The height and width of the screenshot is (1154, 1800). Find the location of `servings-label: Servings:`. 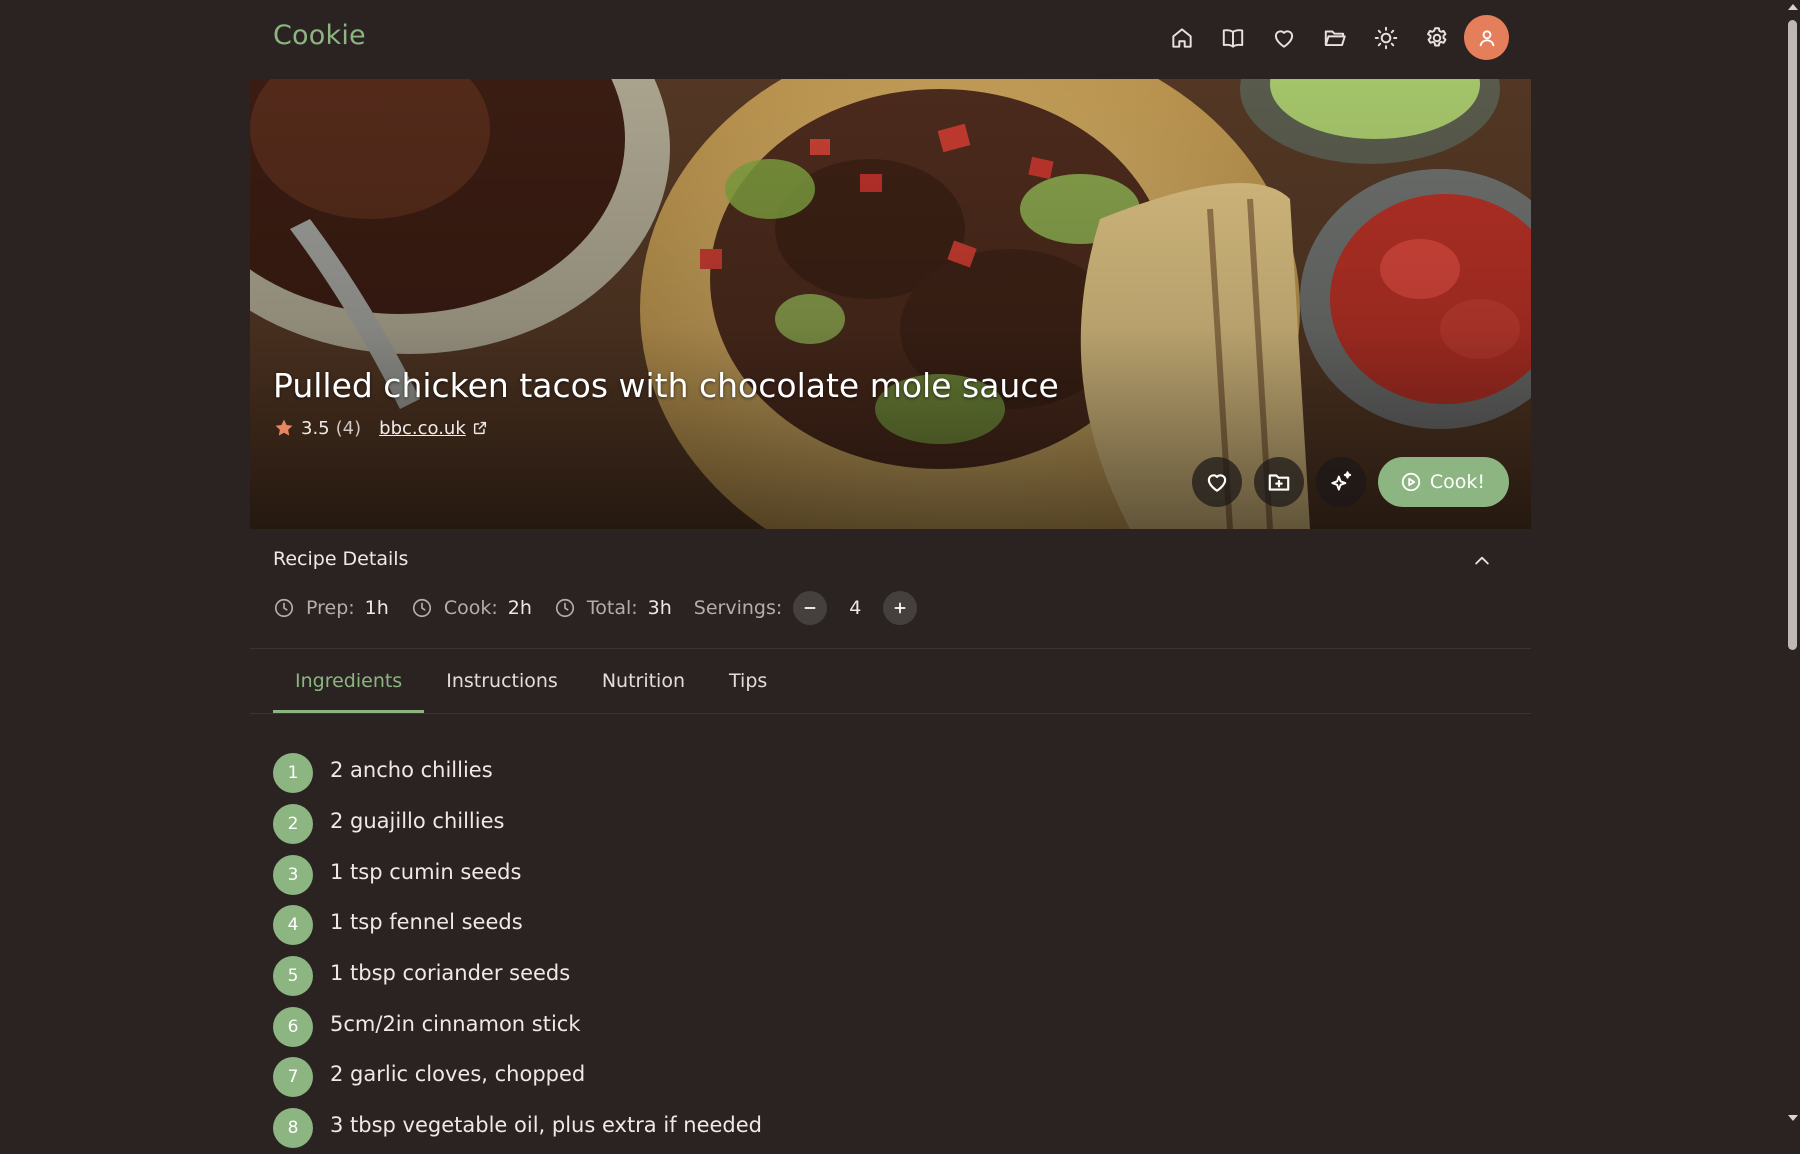

servings-label: Servings: is located at coordinates (738, 608).